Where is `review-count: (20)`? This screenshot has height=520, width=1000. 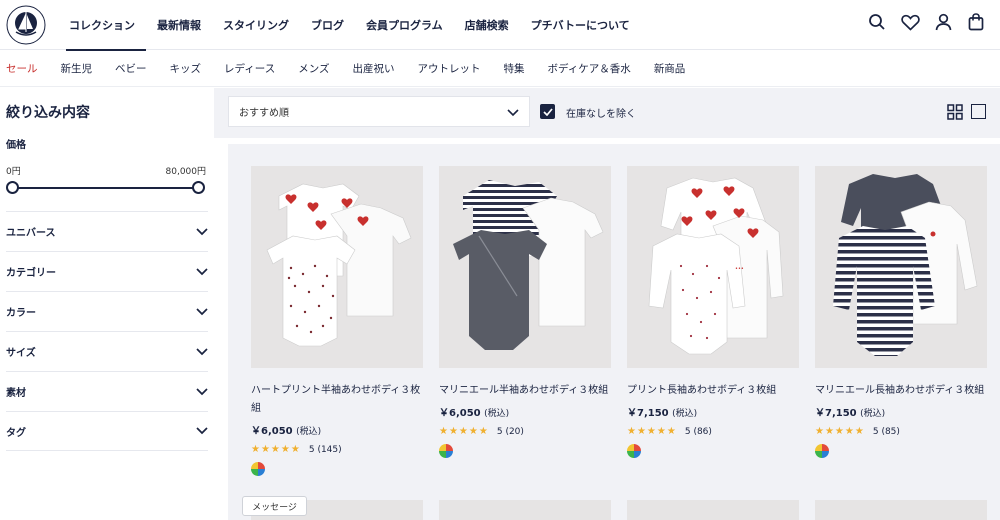
review-count: (20) is located at coordinates (514, 431).